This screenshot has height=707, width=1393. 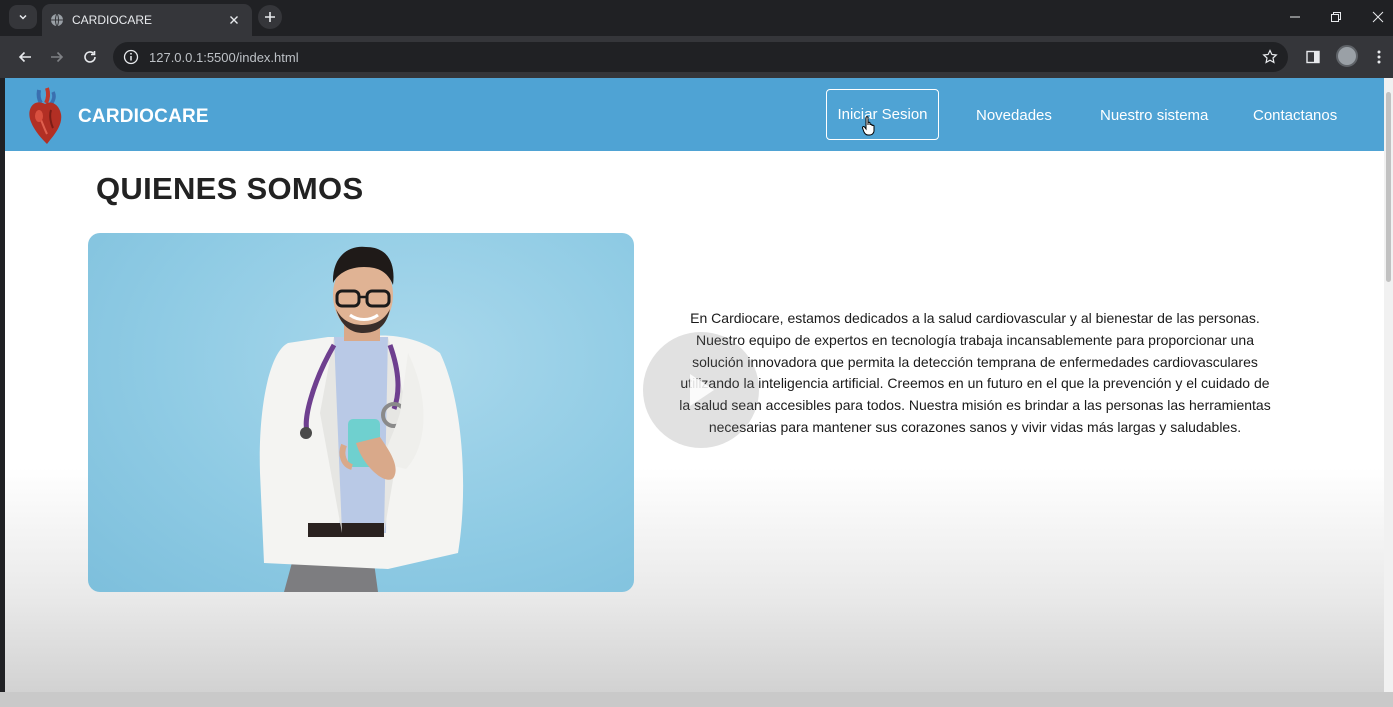 What do you see at coordinates (1295, 115) in the screenshot?
I see `nav-link-contact: Contactanos` at bounding box center [1295, 115].